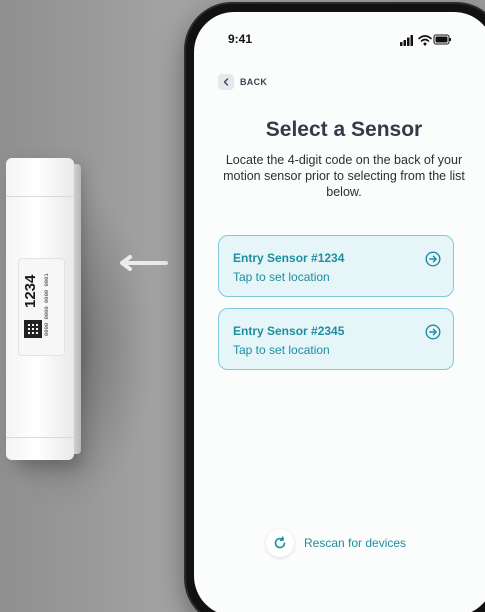  Describe the element at coordinates (355, 543) in the screenshot. I see `rescan-label: Rescan for devices` at that location.